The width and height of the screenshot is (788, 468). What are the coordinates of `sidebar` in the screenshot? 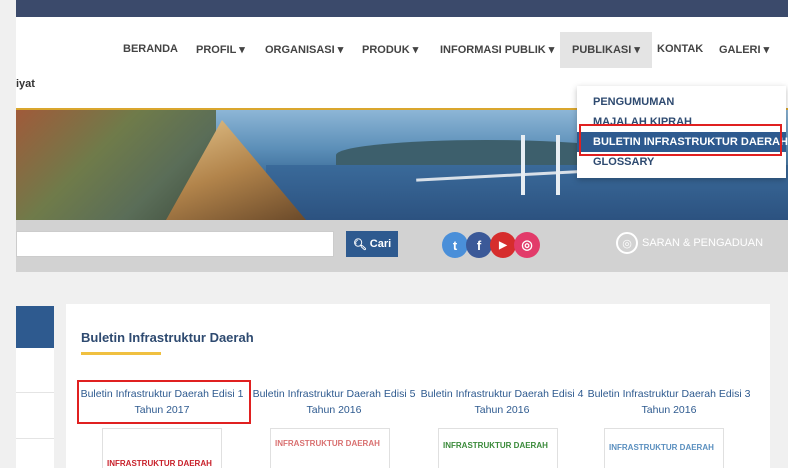 It's located at (35, 387).